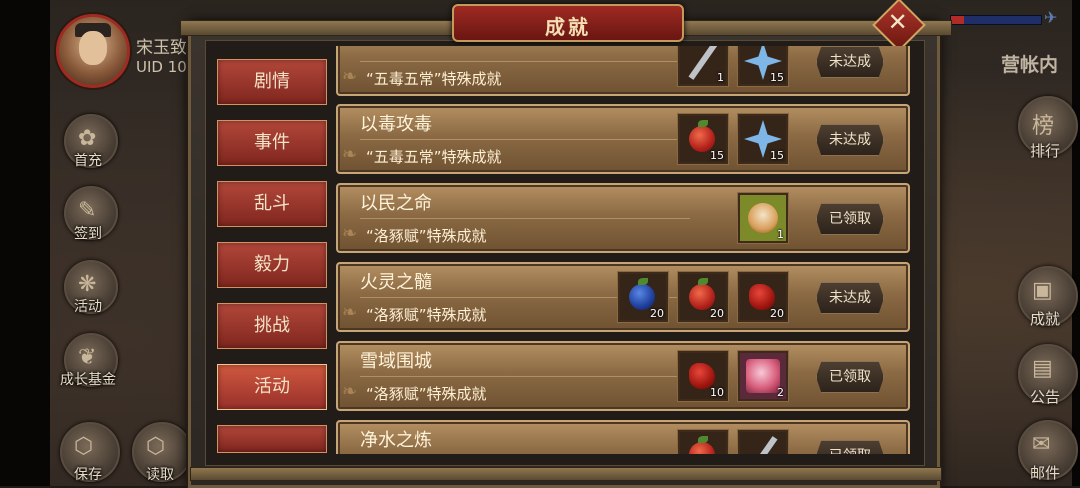 The height and width of the screenshot is (488, 1080). What do you see at coordinates (957, 20) in the screenshot?
I see `energy-fill` at bounding box center [957, 20].